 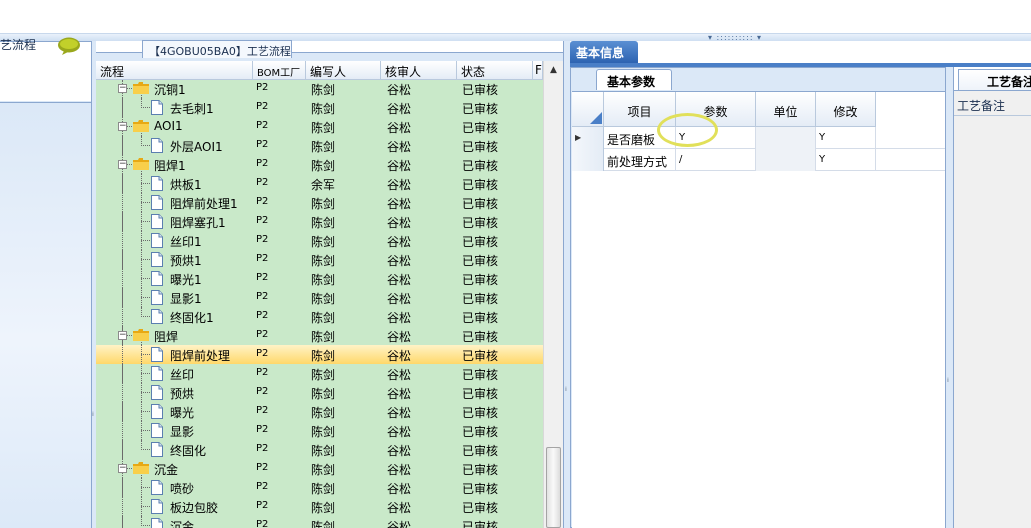 What do you see at coordinates (319, 240) in the screenshot?
I see `tree-row: 丝印1 P2 陈剑 谷松 已审核` at bounding box center [319, 240].